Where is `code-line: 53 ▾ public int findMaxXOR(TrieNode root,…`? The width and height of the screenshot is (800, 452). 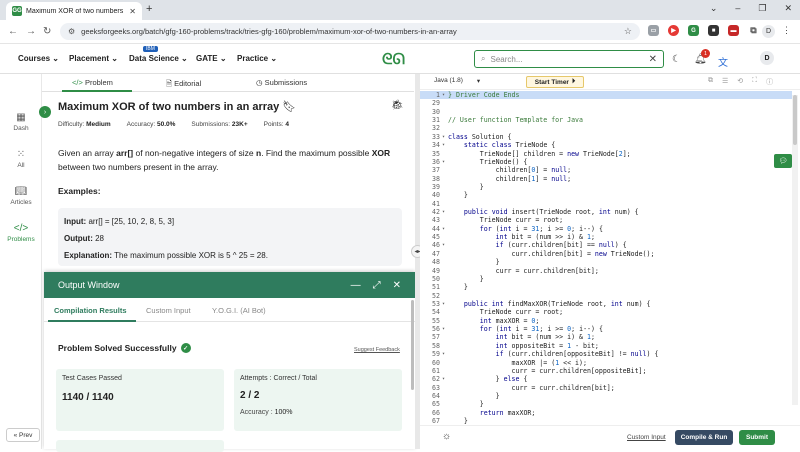 code-line: 53 ▾ public int findMaxXOR(TrieNode root,… is located at coordinates (606, 304).